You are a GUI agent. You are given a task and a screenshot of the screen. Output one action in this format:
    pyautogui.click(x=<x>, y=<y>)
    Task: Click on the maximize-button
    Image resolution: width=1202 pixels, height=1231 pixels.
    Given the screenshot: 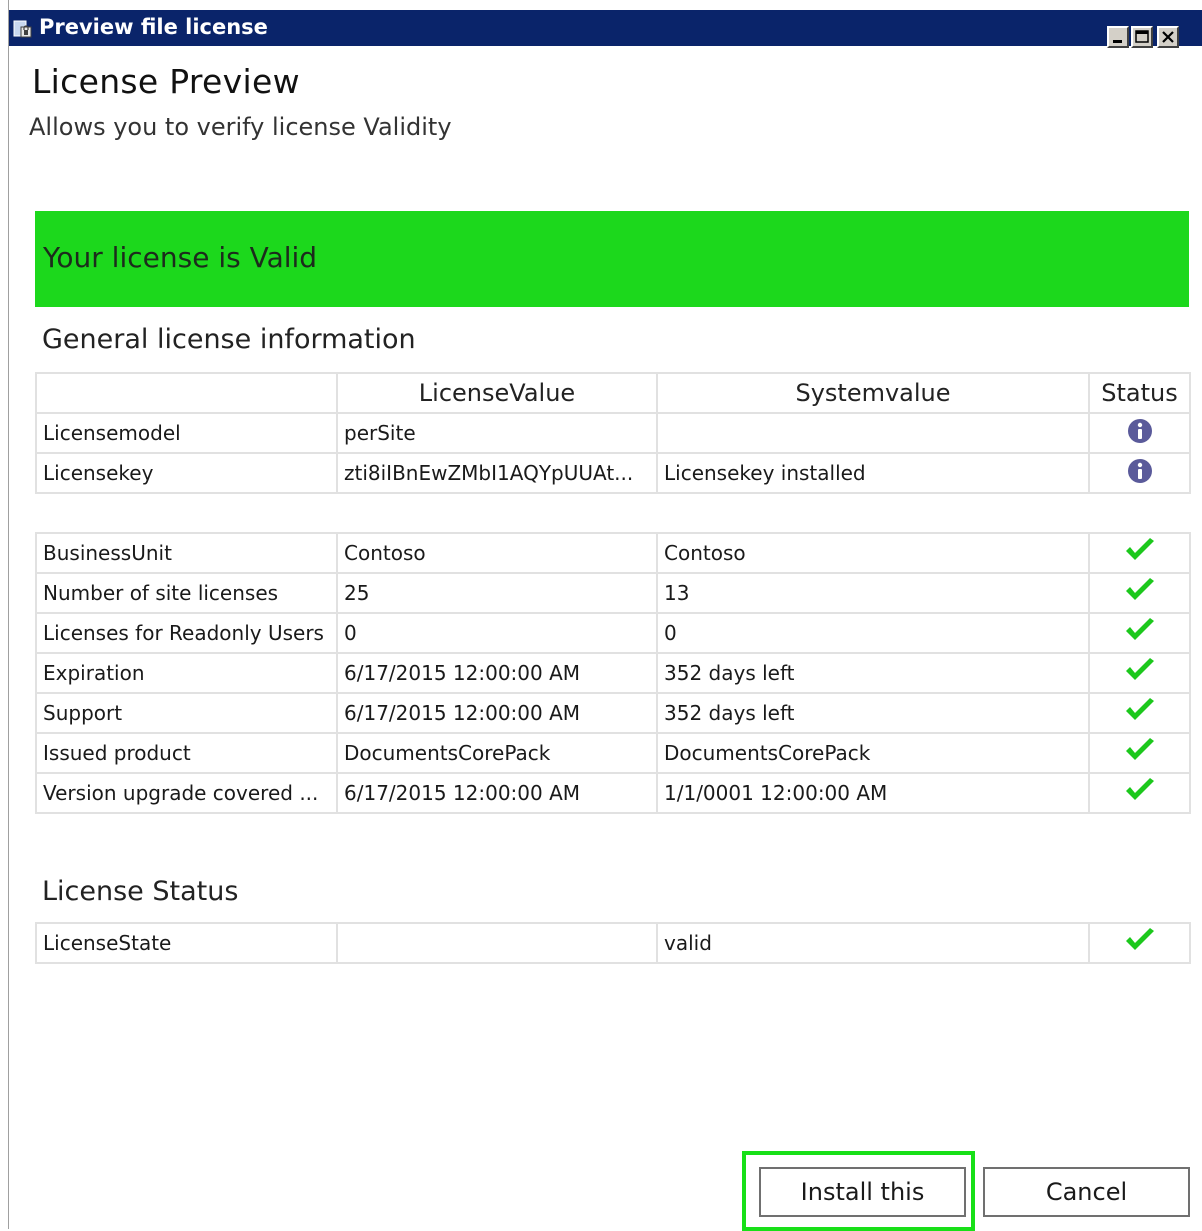 What is the action you would take?
    pyautogui.click(x=1142, y=37)
    